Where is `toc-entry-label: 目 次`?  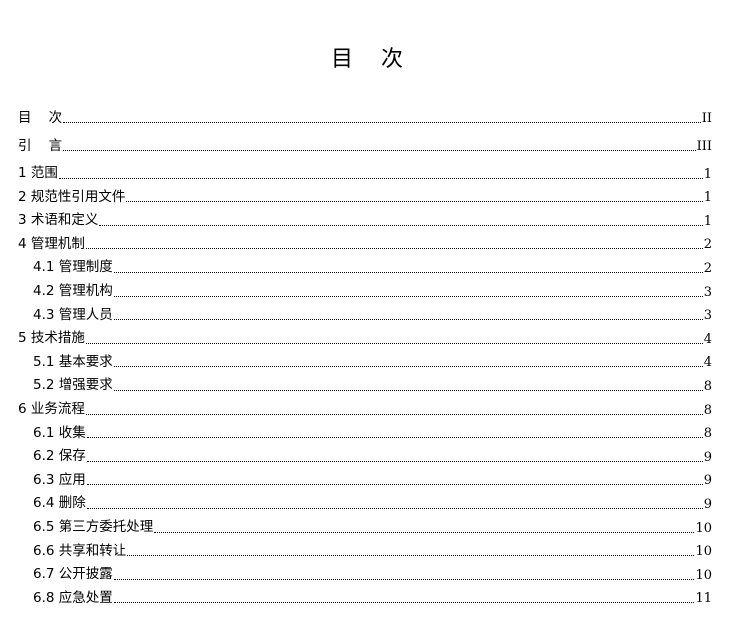 toc-entry-label: 目 次 is located at coordinates (40, 117).